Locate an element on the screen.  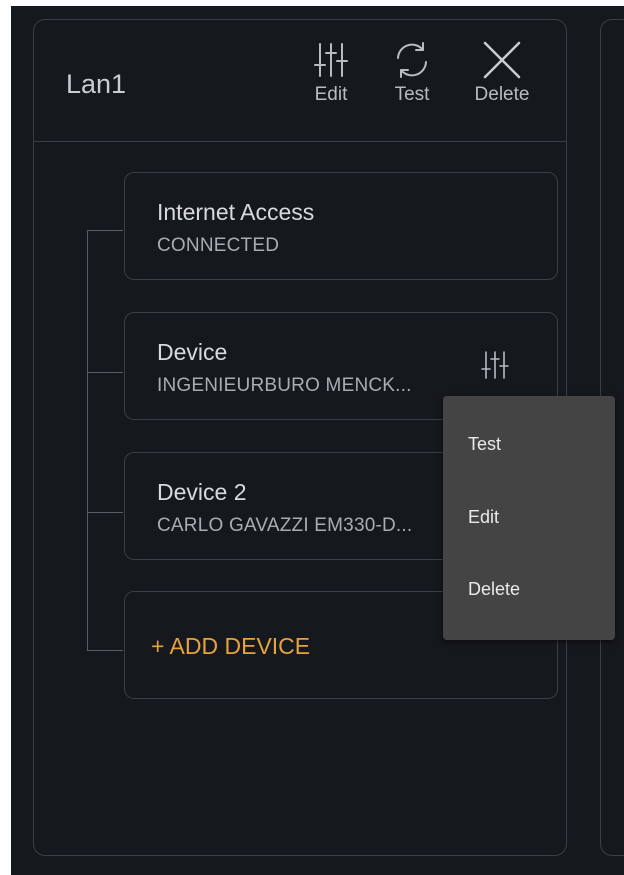
add-device-button: + ADD DEVICE is located at coordinates (230, 646).